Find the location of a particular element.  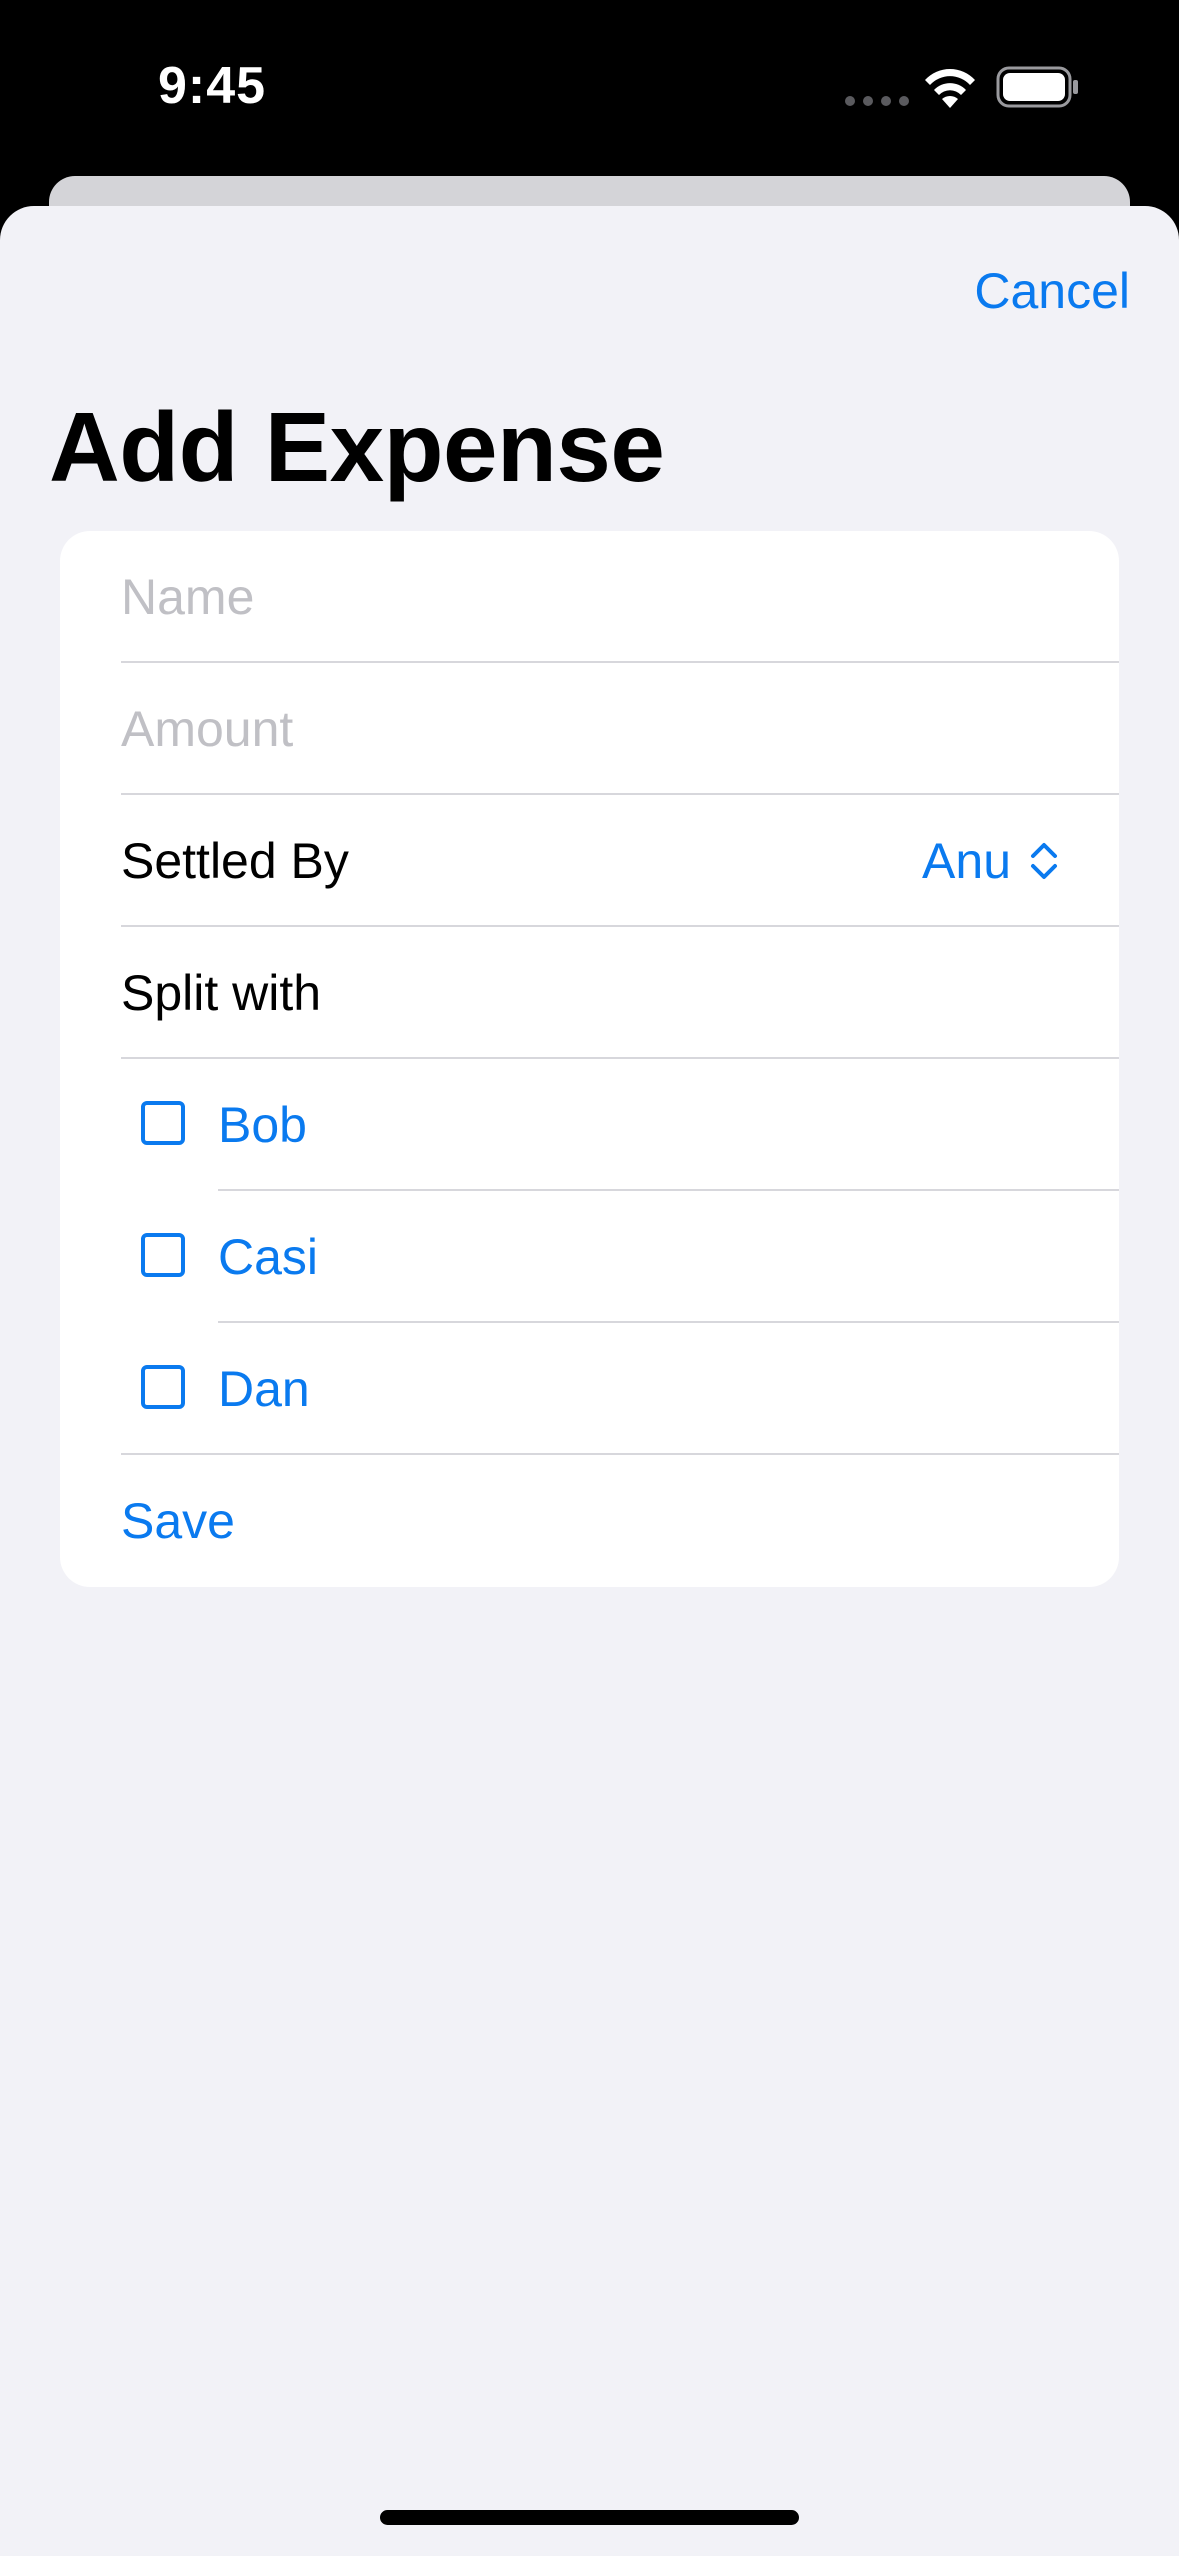

cancel-button: Cancel is located at coordinates (1052, 291).